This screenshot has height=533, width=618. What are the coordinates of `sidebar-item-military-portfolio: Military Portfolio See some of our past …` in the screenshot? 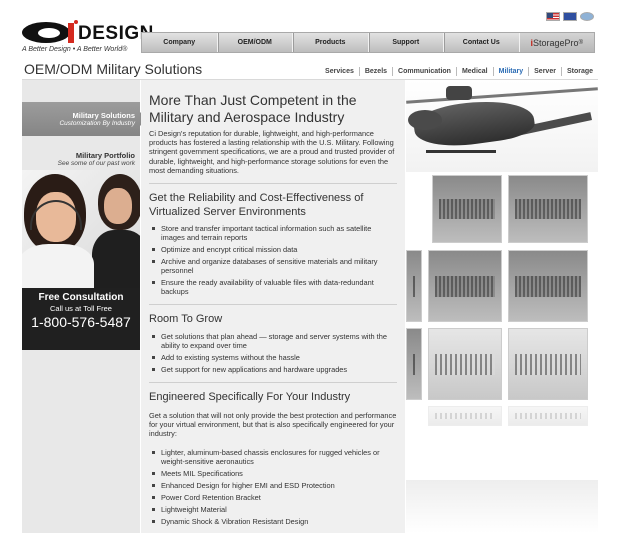 It's located at (81, 154).